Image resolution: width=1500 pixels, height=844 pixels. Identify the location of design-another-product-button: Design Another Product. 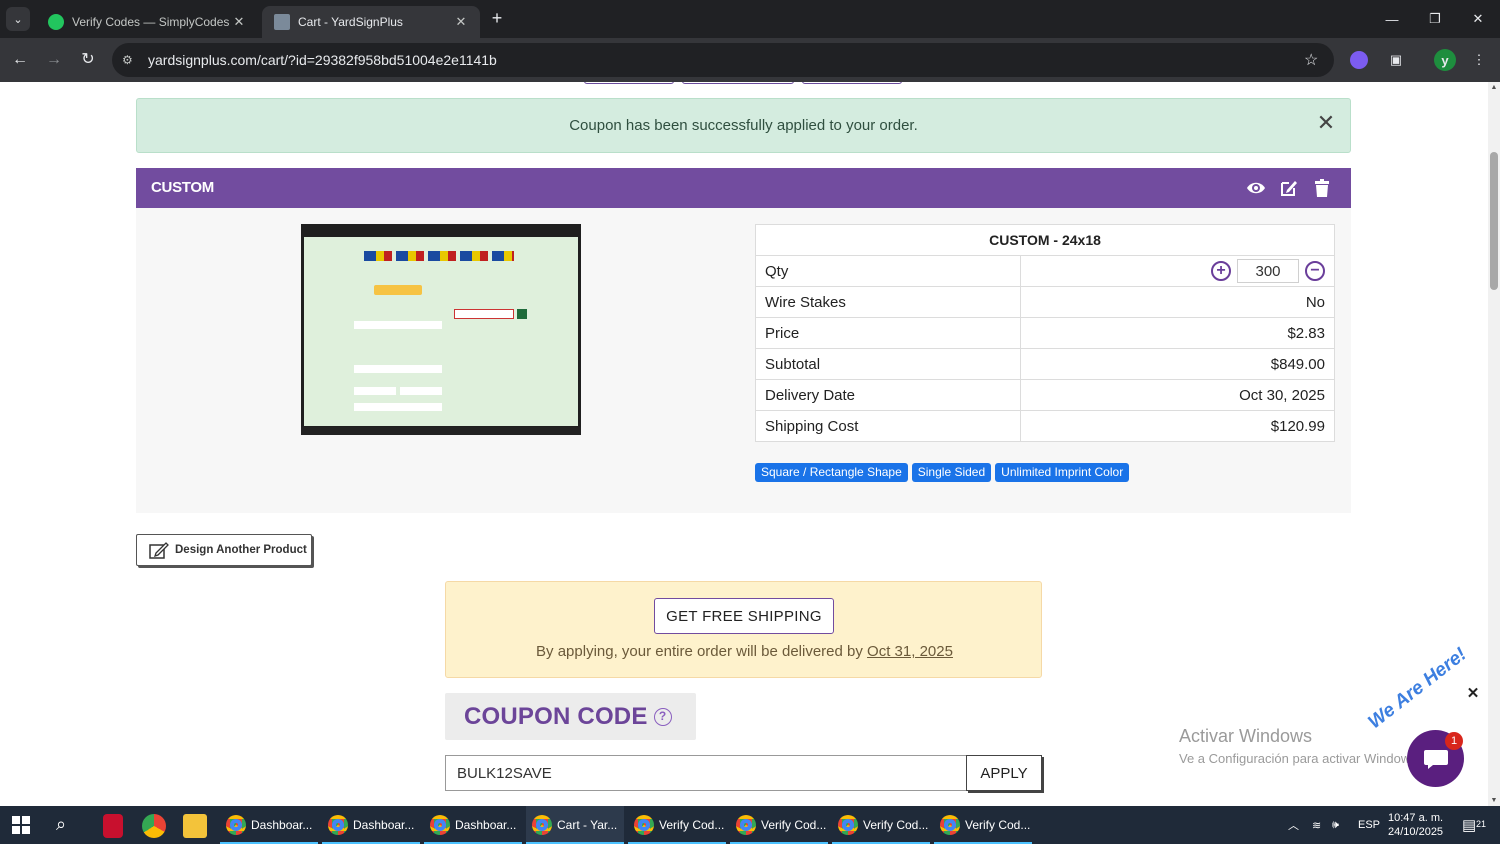
(224, 550).